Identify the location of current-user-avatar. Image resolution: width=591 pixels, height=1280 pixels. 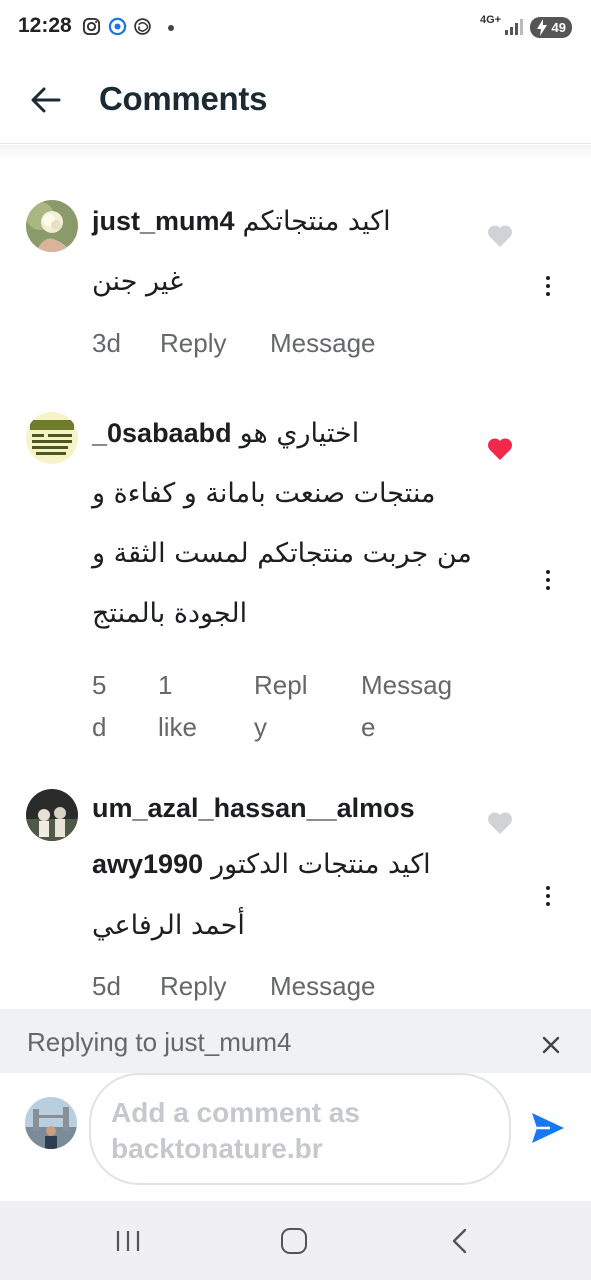
(51, 1123).